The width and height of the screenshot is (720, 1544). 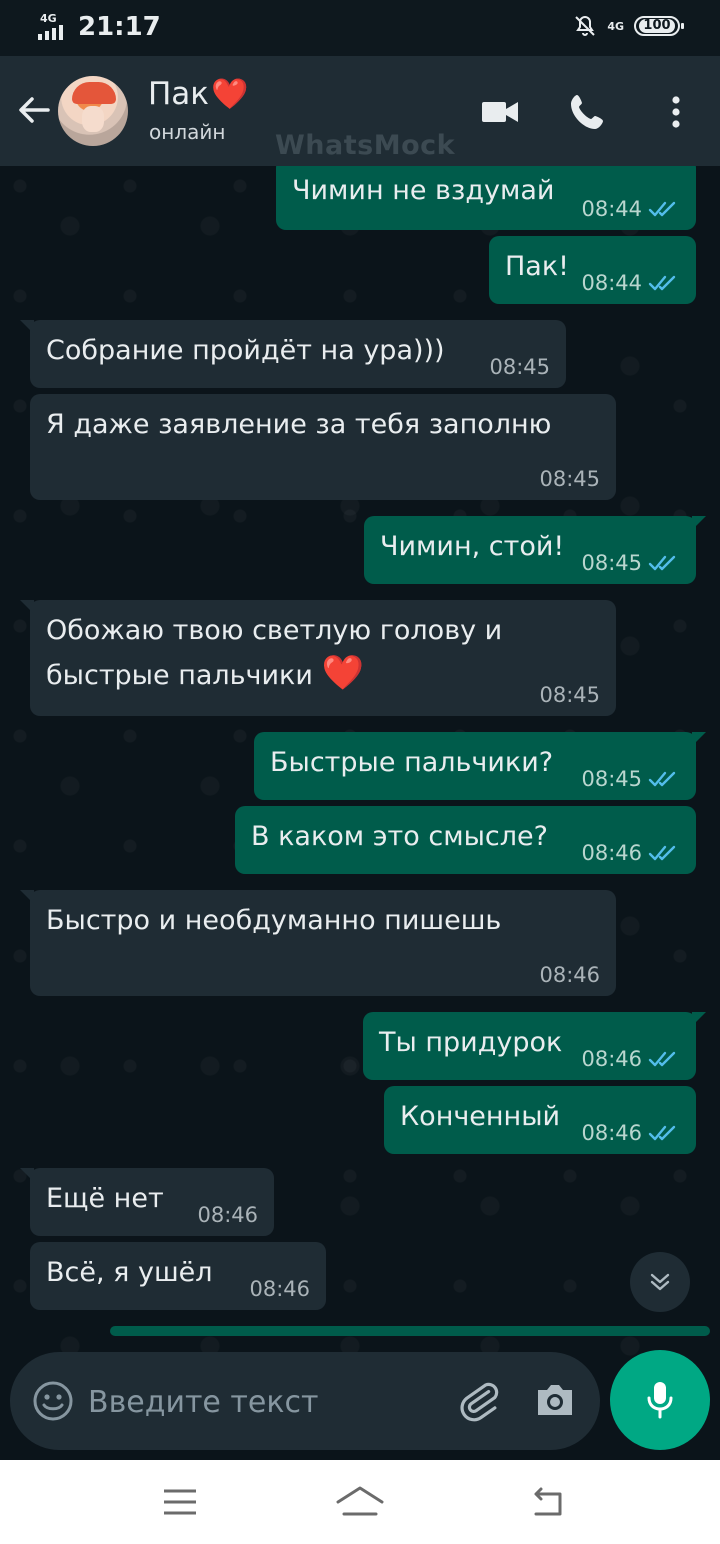 I want to click on network-type-right: 4G, so click(x=615, y=26).